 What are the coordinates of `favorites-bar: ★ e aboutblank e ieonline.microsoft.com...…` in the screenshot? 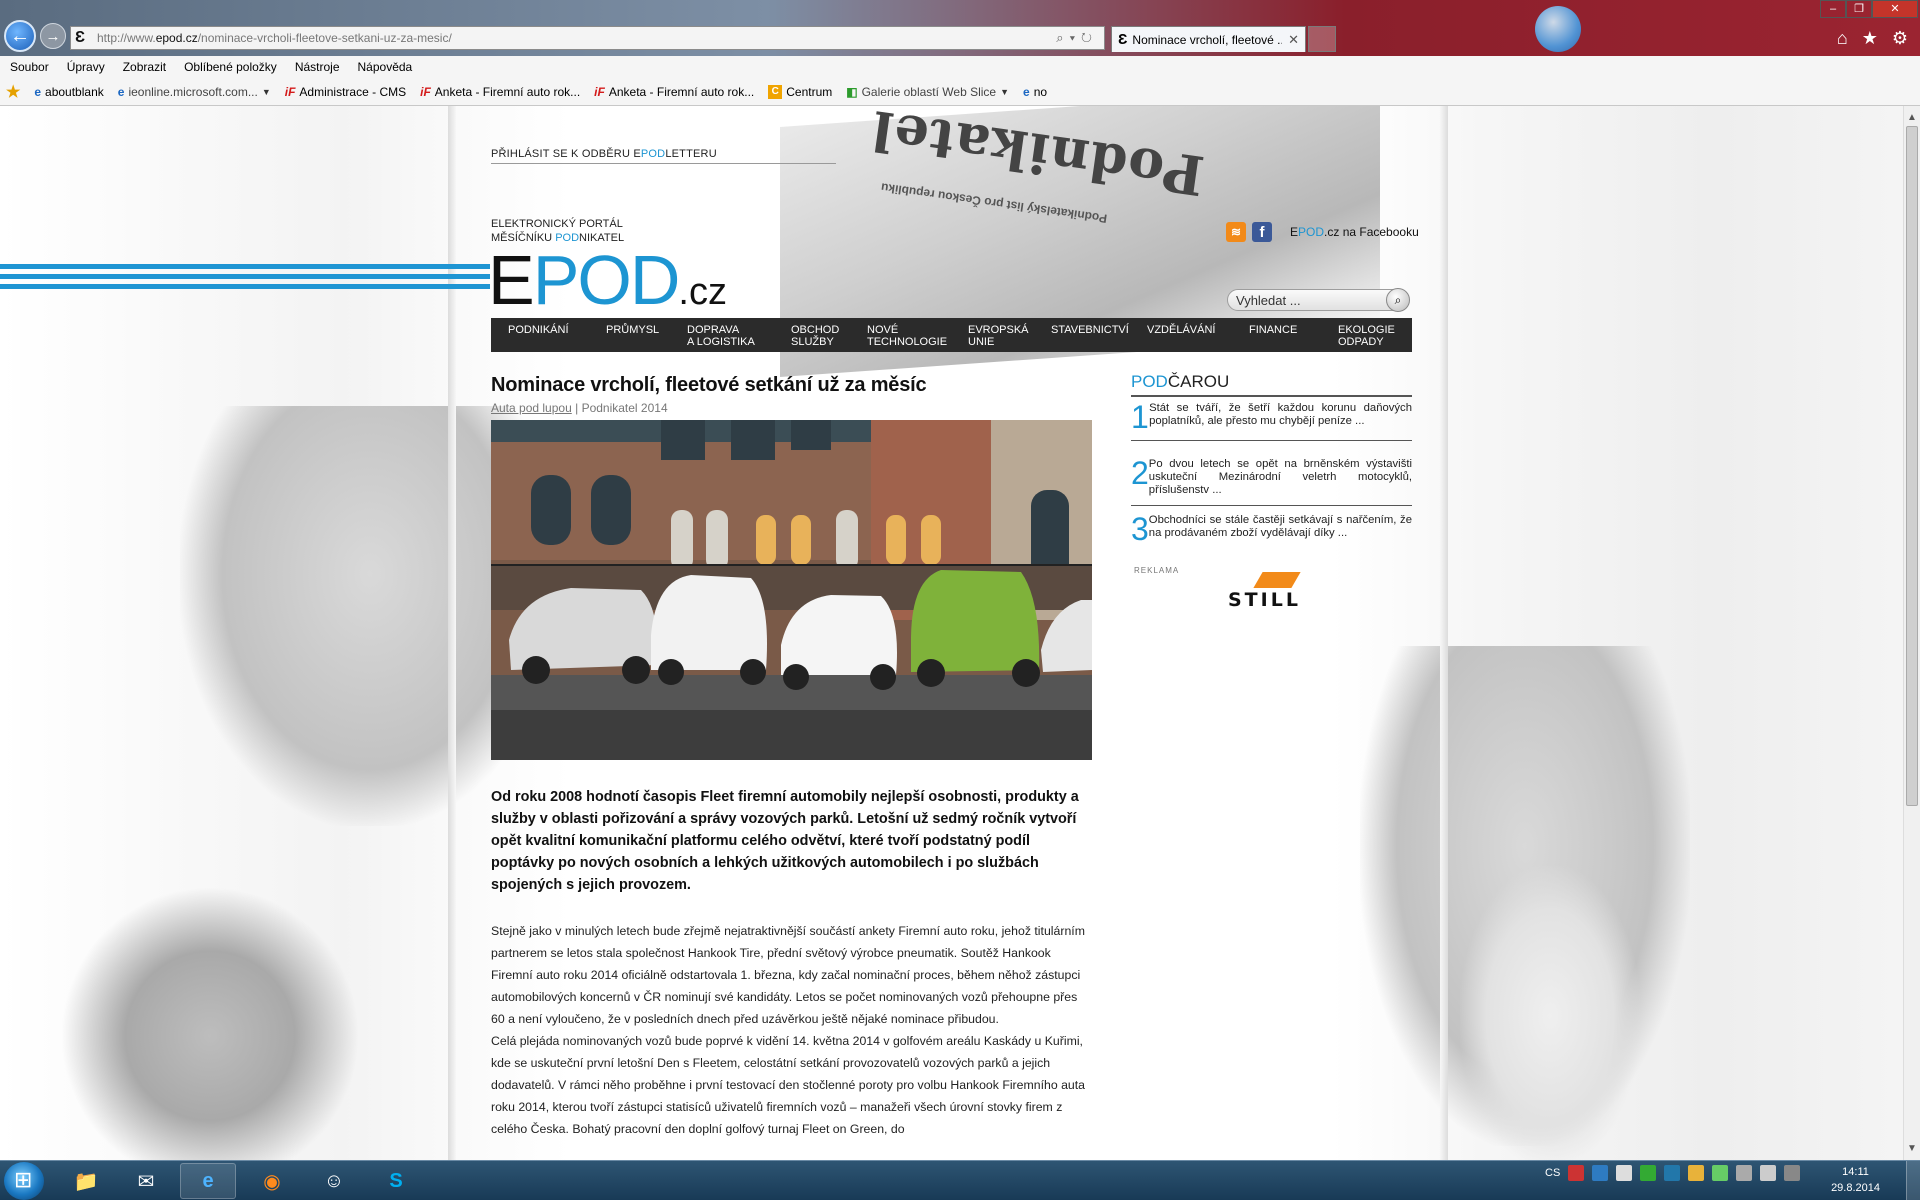 It's located at (960, 92).